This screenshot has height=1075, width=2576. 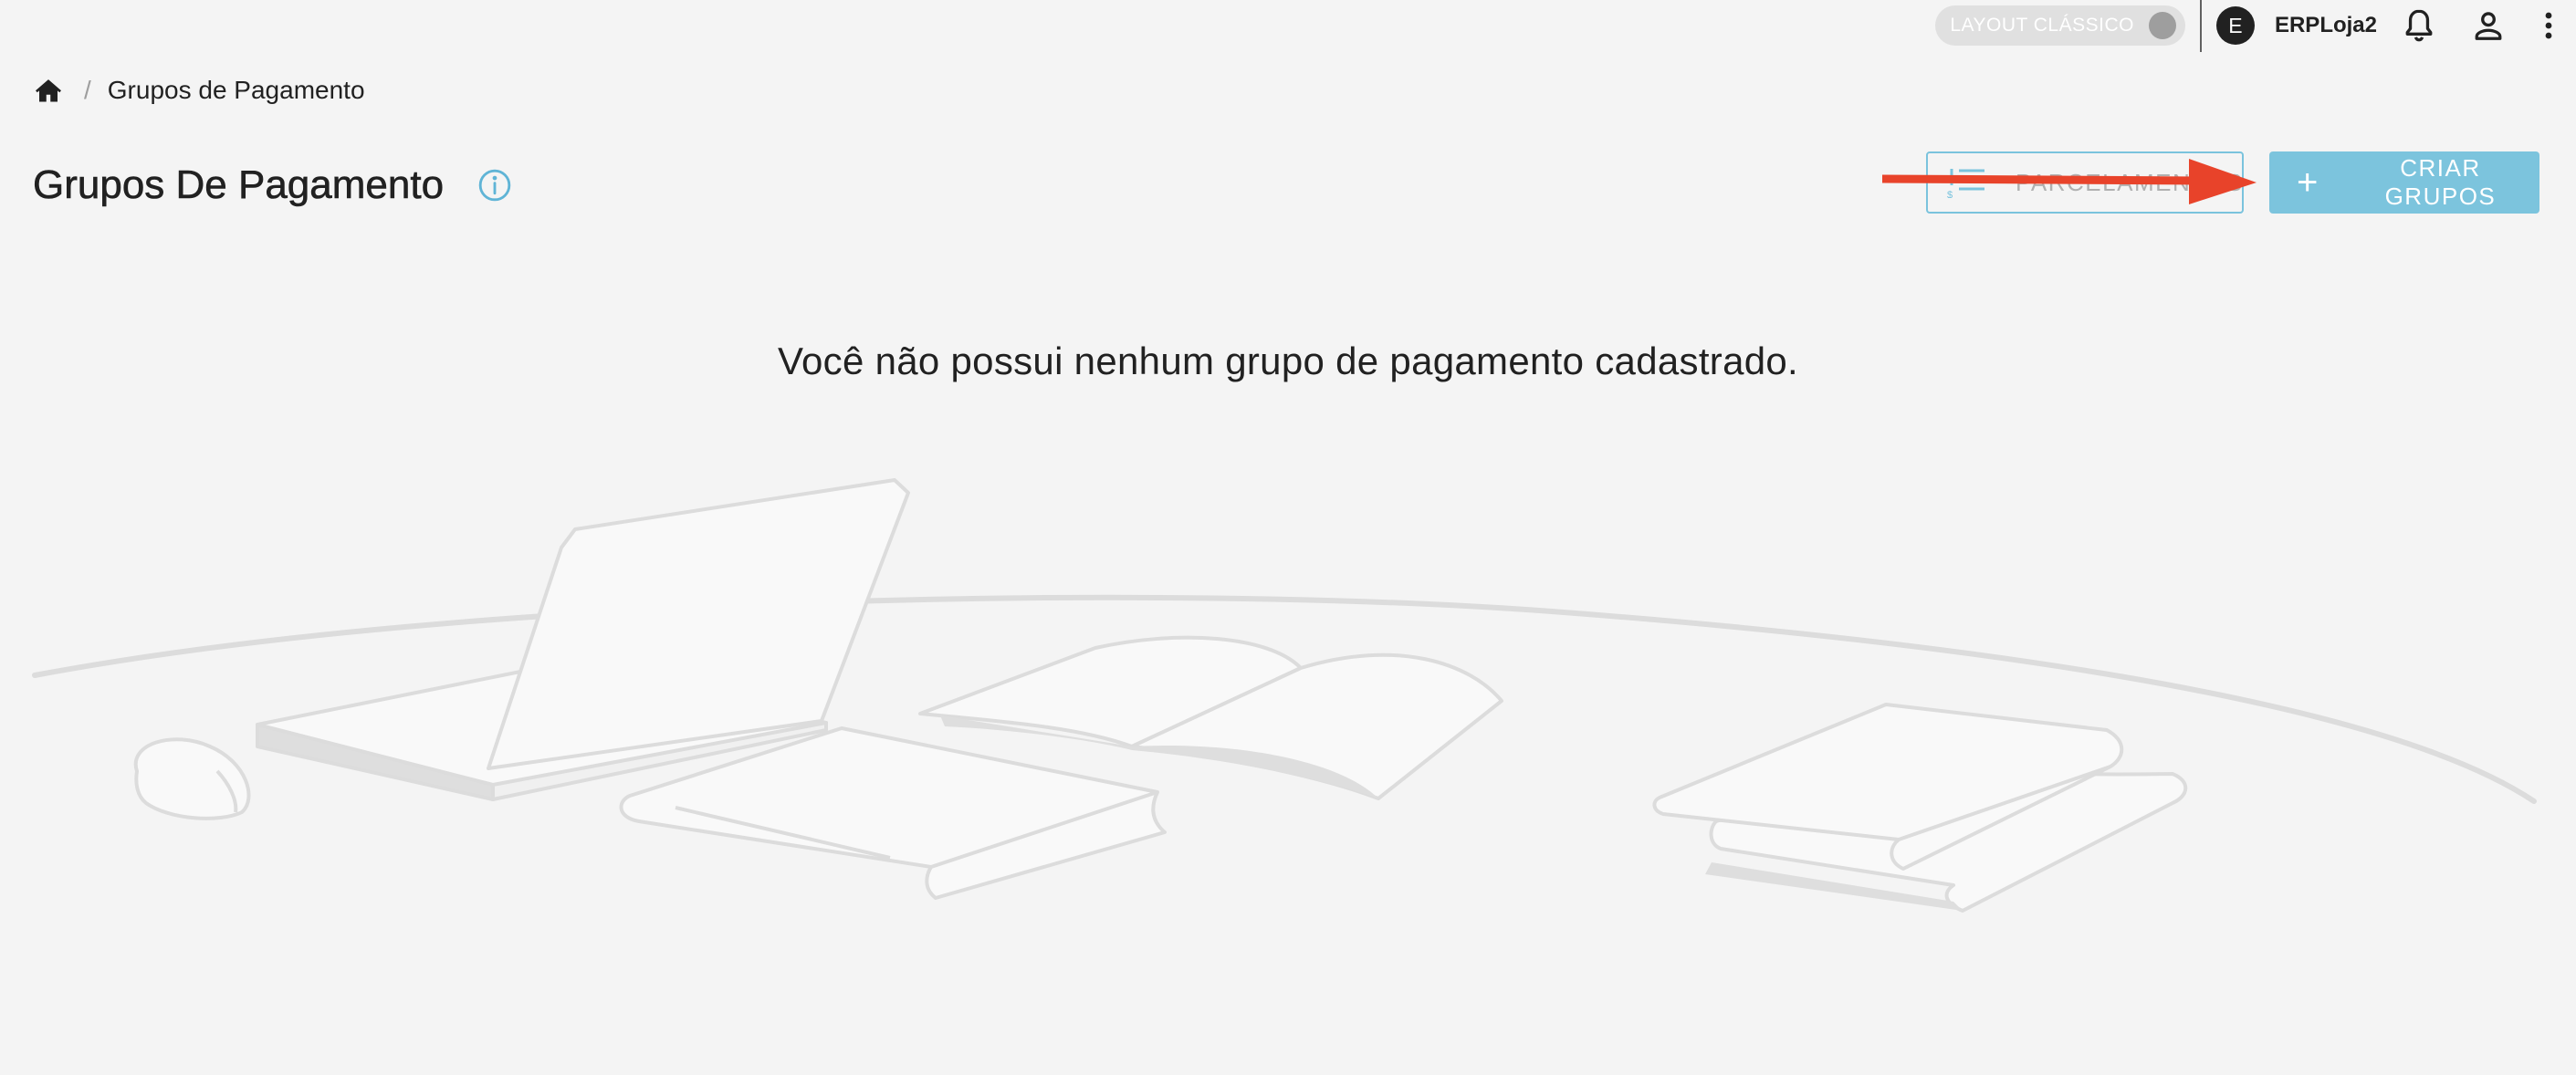 I want to click on create-groups-label: CRIAR GRUPOS, so click(x=2441, y=182).